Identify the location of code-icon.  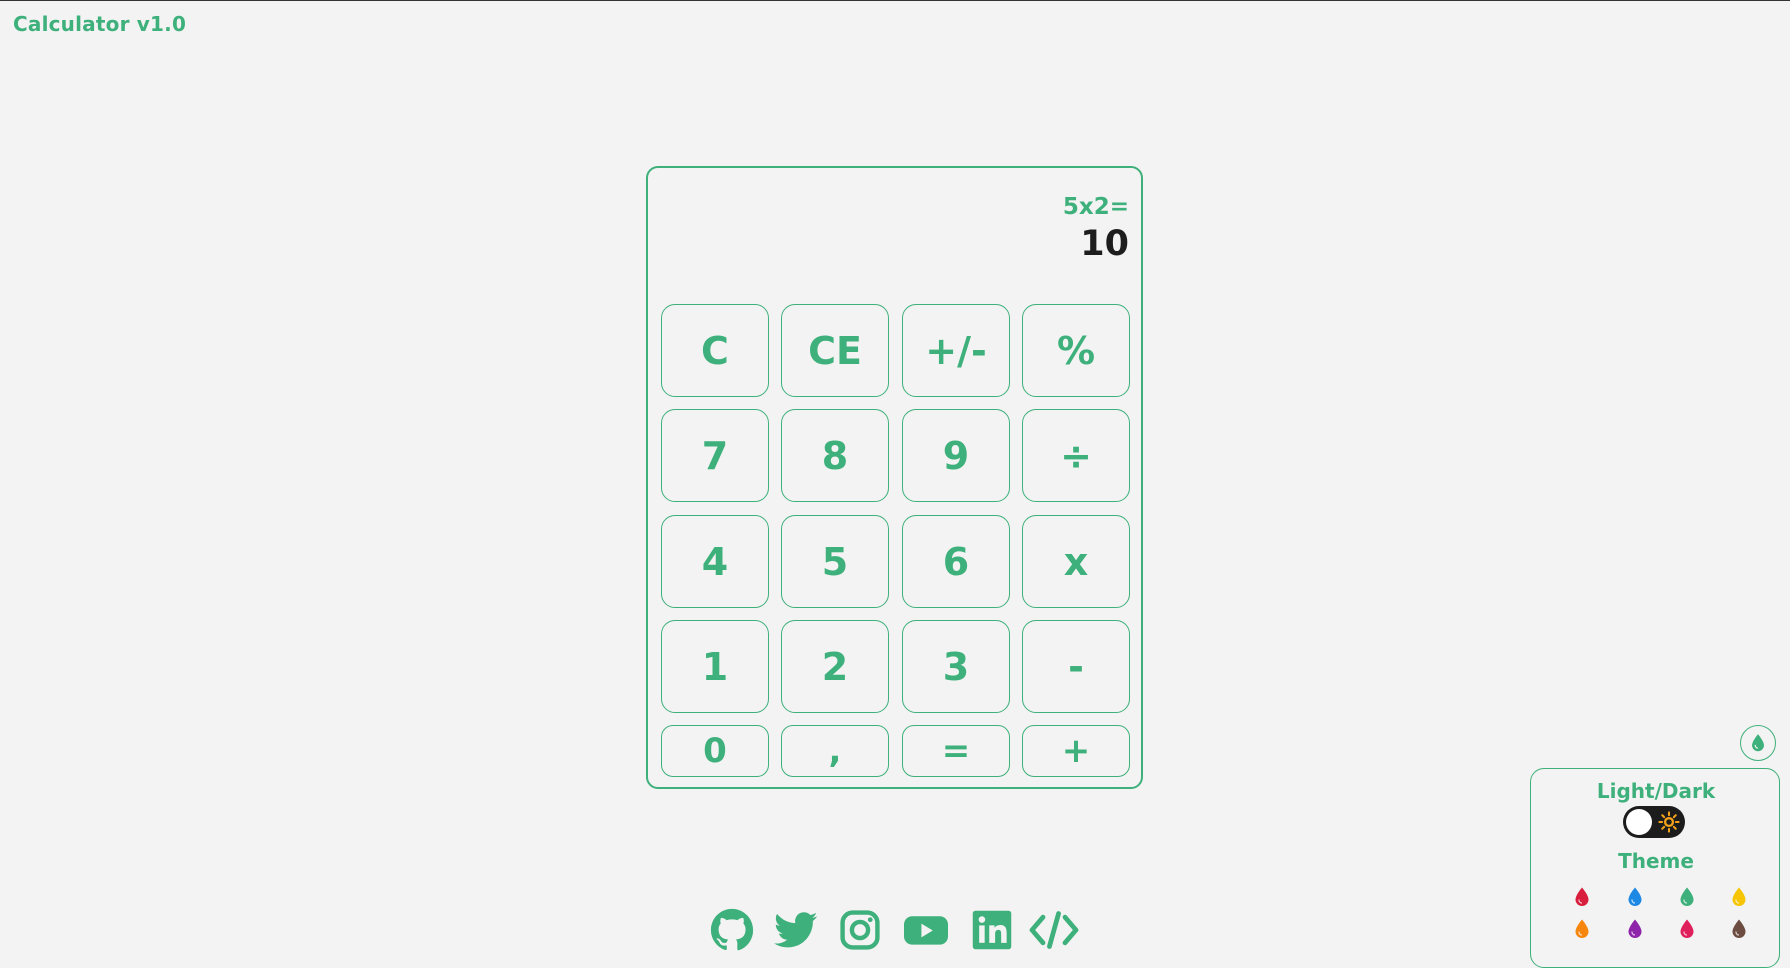
(1054, 930).